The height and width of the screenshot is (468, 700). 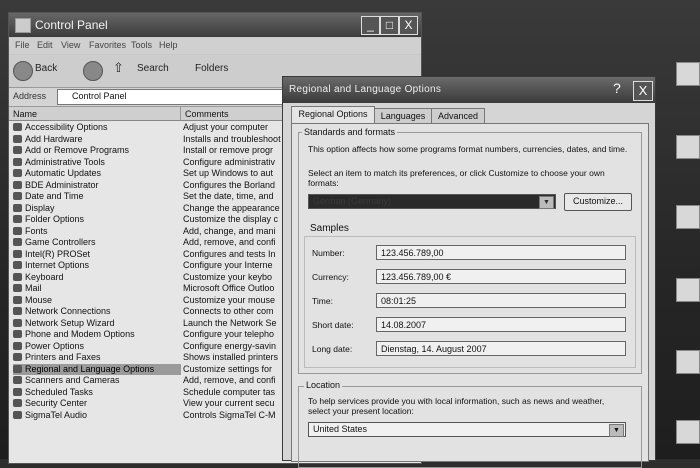 I want to click on dialog-close-button: X, so click(x=643, y=91).